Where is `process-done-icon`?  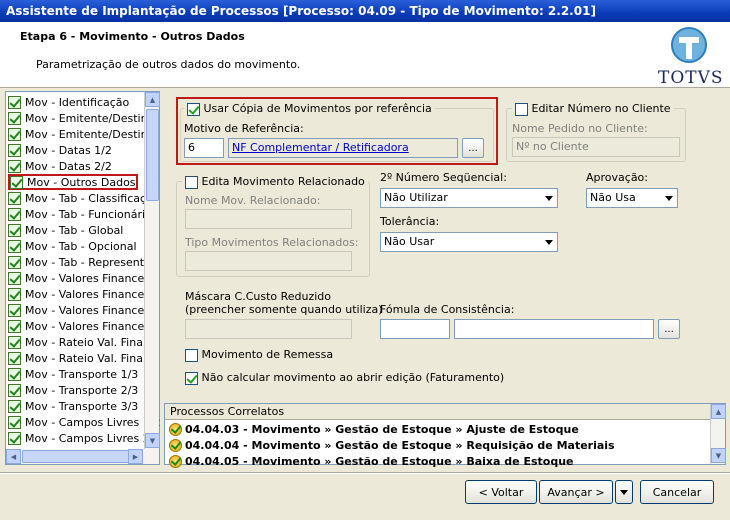
process-done-icon is located at coordinates (175, 445).